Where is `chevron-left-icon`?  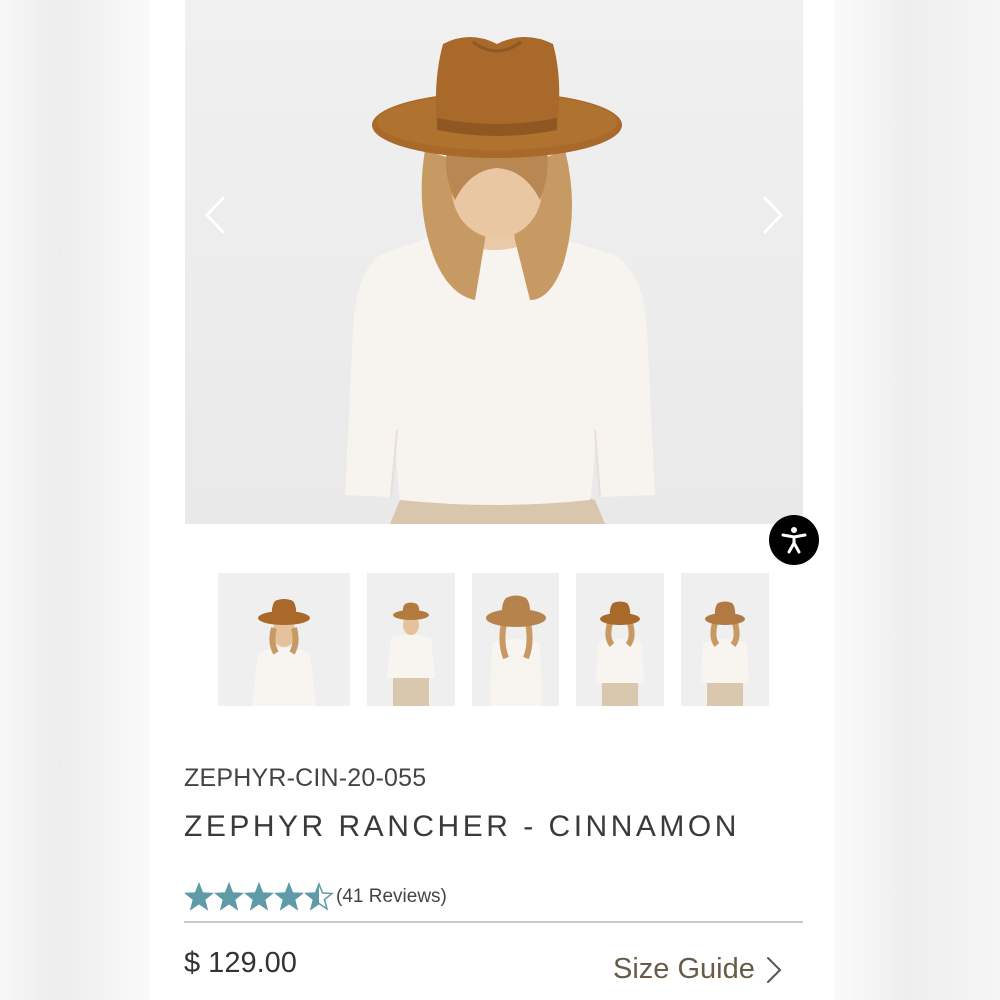
chevron-left-icon is located at coordinates (214, 215).